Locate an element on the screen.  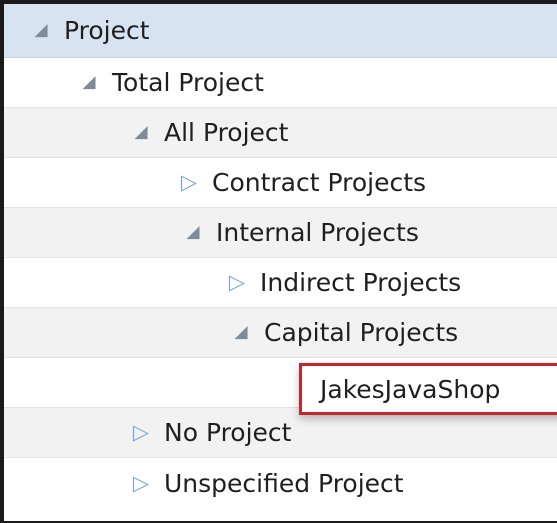
tree-row-all-project: ◢ All Project is located at coordinates (280, 133).